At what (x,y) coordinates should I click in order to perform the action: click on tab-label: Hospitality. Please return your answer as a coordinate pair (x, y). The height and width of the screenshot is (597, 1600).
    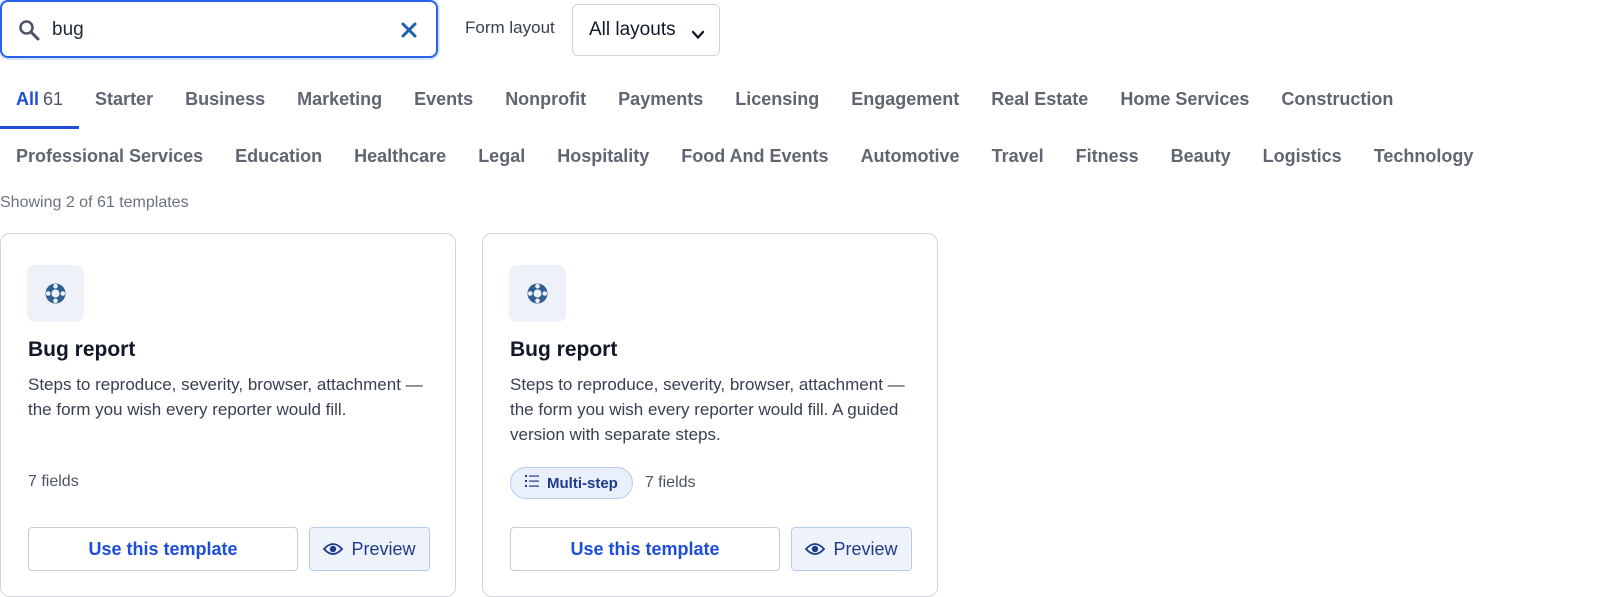
    Looking at the image, I should click on (603, 156).